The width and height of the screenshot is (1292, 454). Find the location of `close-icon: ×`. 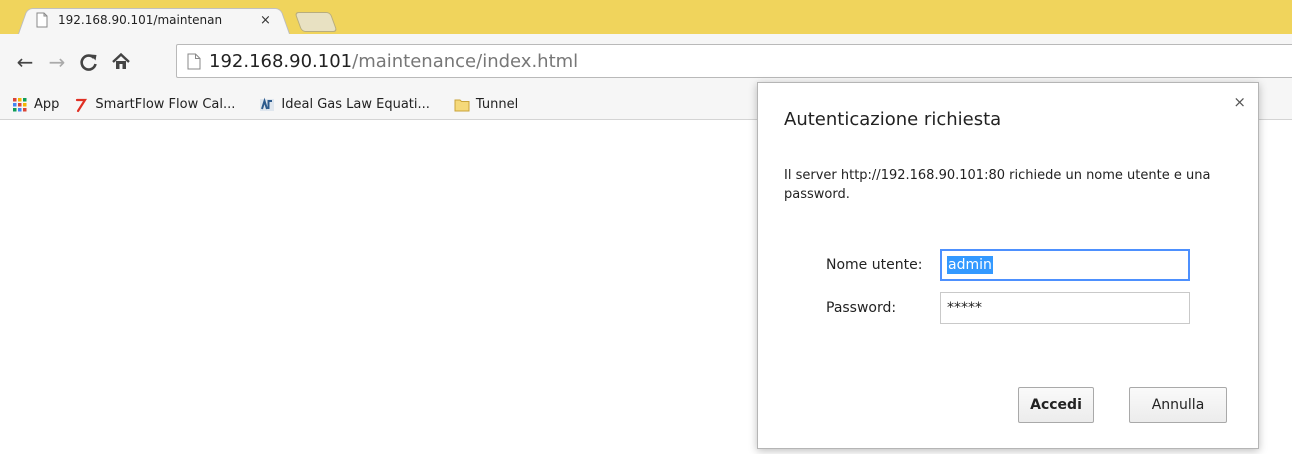

close-icon: × is located at coordinates (1239, 102).